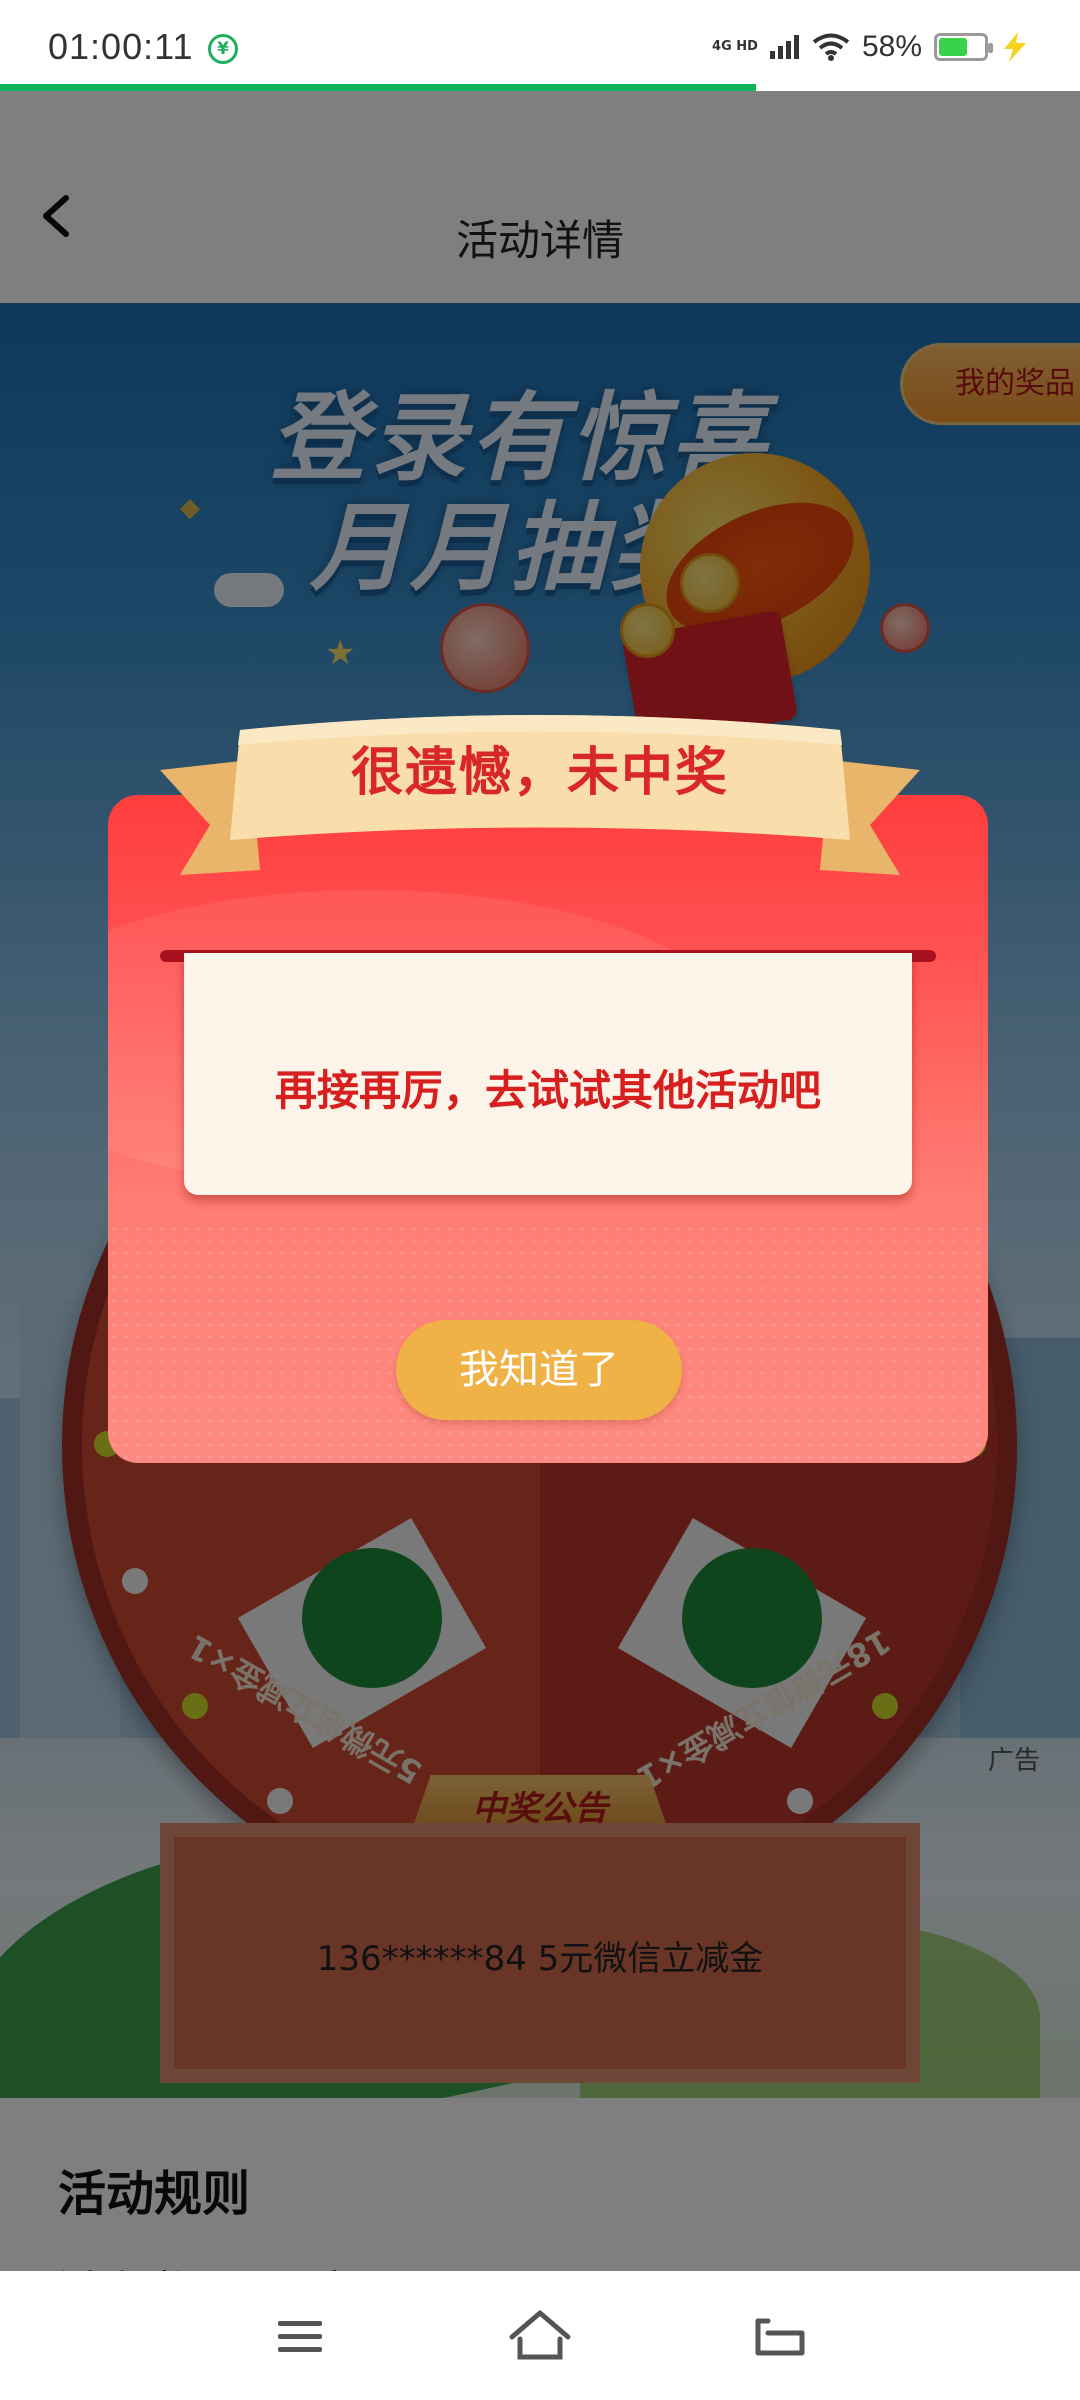 The width and height of the screenshot is (1080, 2400). What do you see at coordinates (223, 49) in the screenshot?
I see `wechat-pay-icon: ¥` at bounding box center [223, 49].